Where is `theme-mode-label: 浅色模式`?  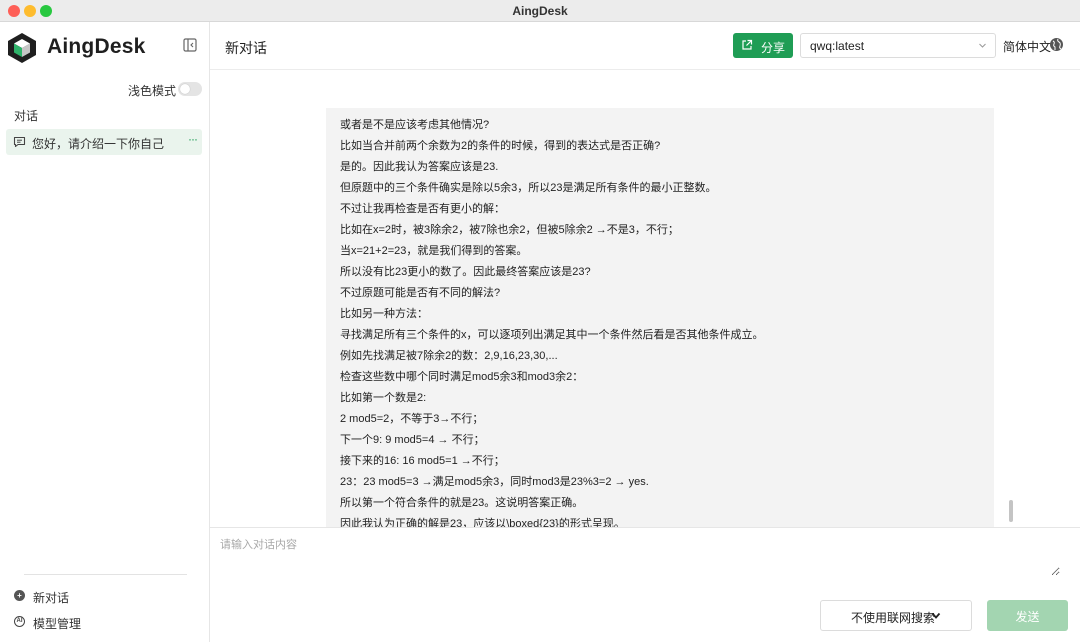 theme-mode-label: 浅色模式 is located at coordinates (152, 91).